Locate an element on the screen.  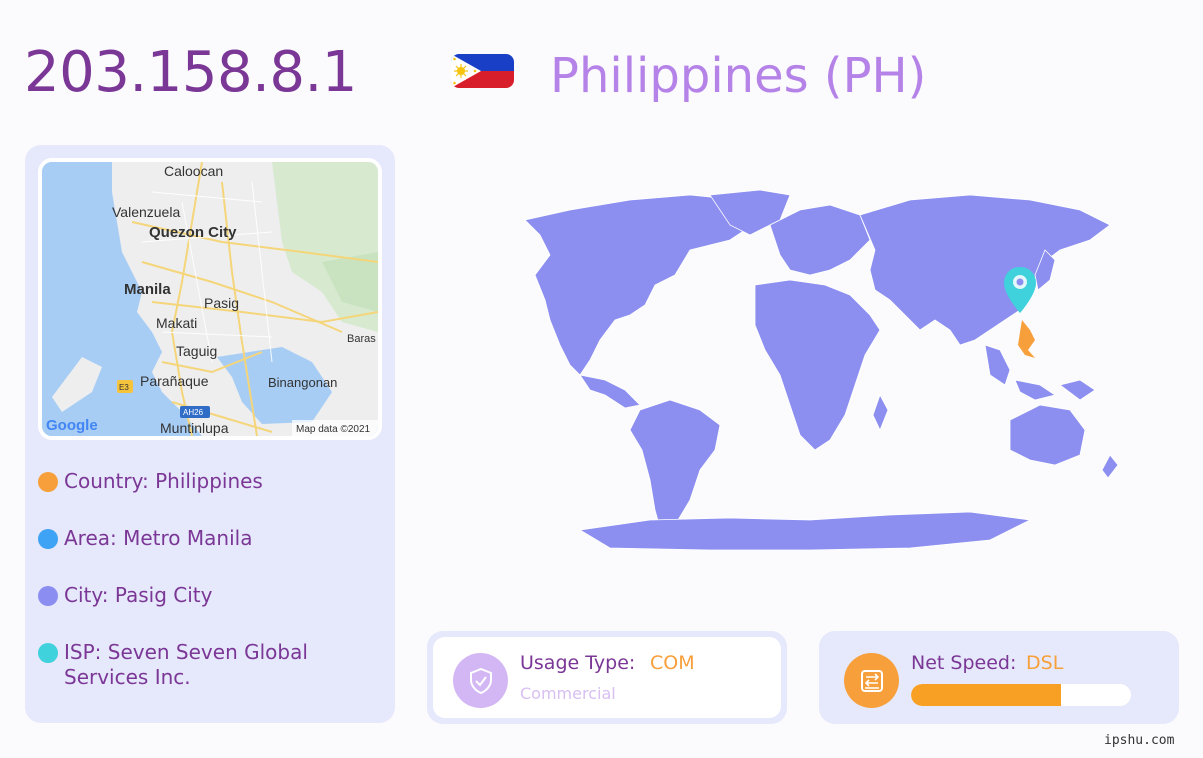
info-country: Country: Philippines is located at coordinates (213, 481).